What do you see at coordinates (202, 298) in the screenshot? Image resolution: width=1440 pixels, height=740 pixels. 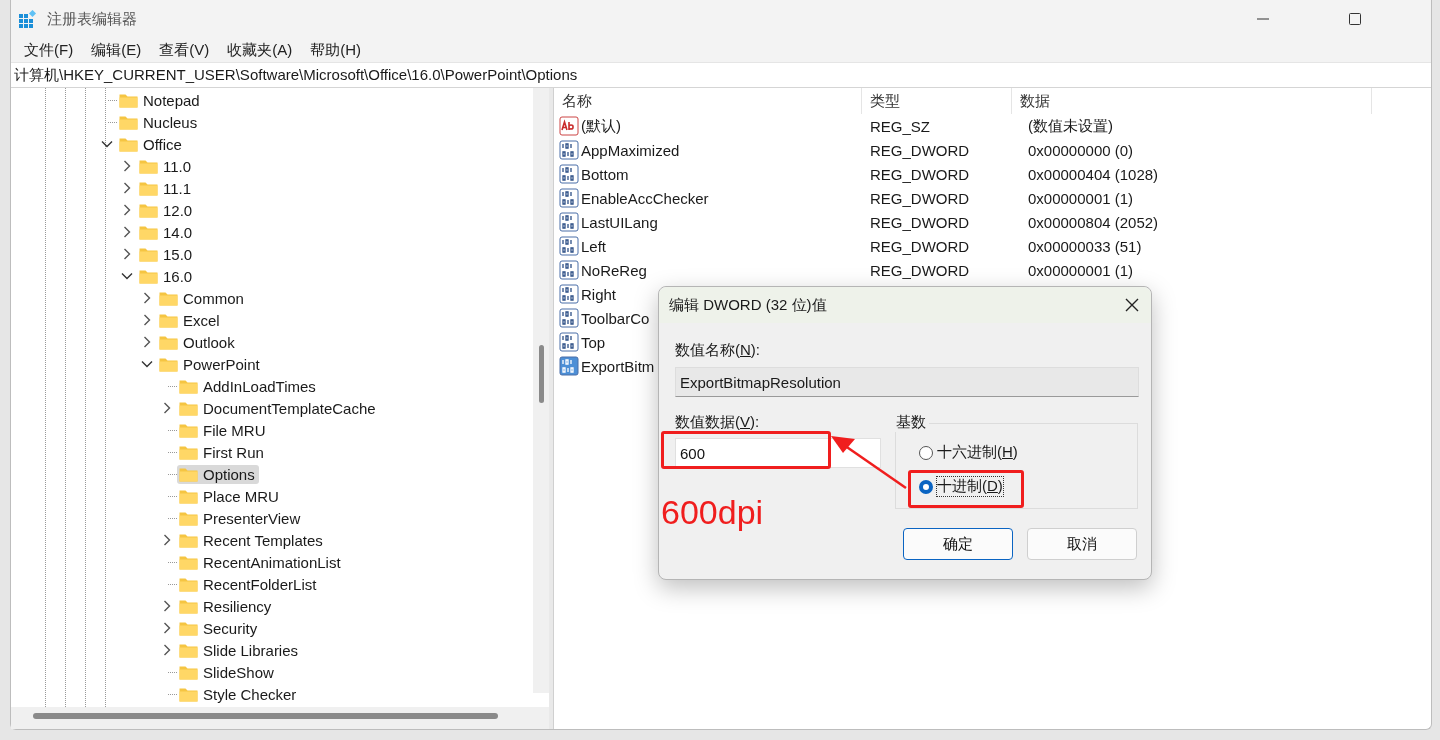 I see `tree-item: Common` at bounding box center [202, 298].